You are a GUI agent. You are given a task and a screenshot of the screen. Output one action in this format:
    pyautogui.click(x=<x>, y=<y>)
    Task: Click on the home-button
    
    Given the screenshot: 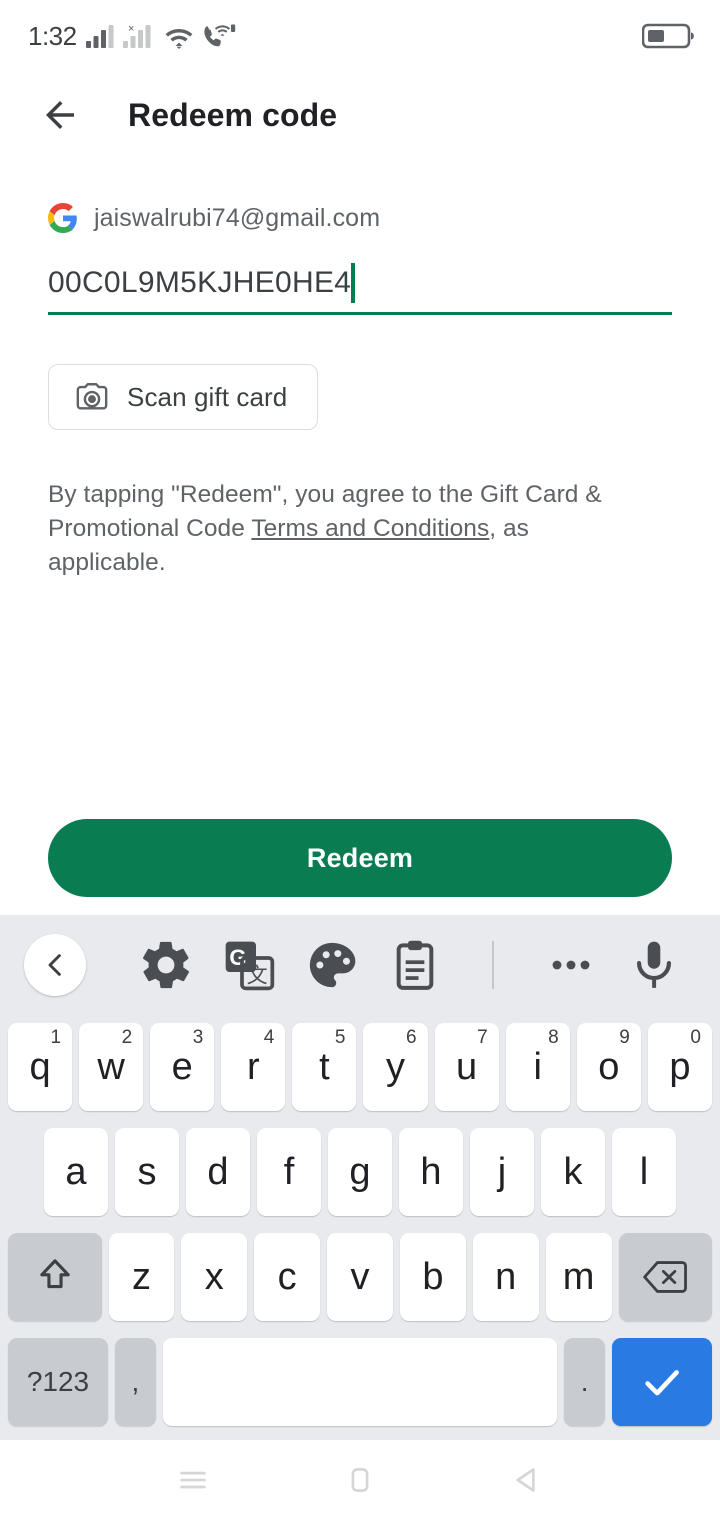 What is the action you would take?
    pyautogui.click(x=360, y=1480)
    